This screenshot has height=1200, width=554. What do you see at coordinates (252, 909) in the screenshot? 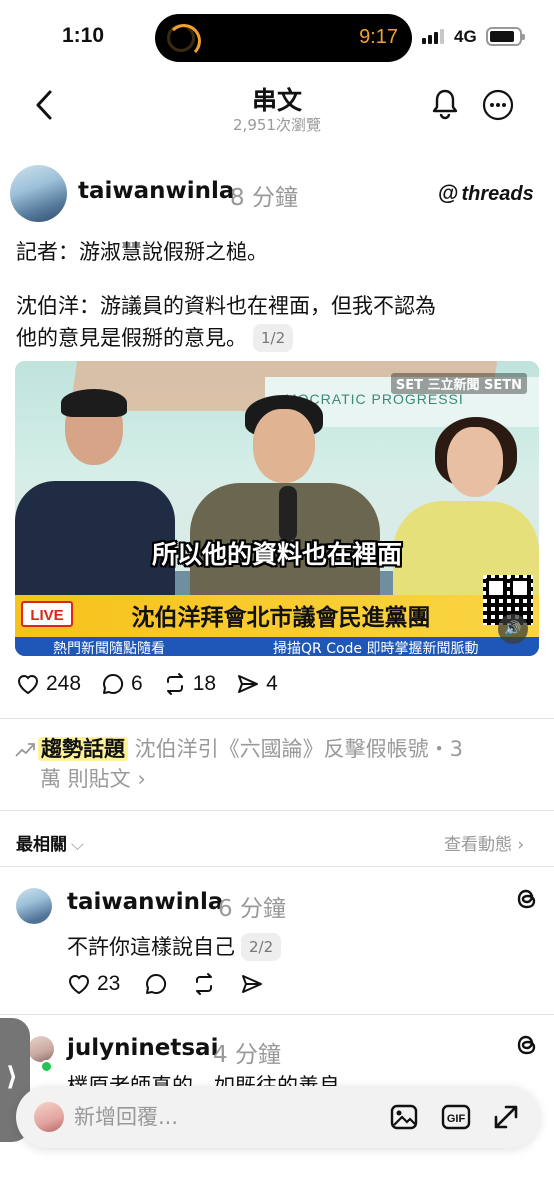
I see `reply-timestamp: 6 分鐘` at bounding box center [252, 909].